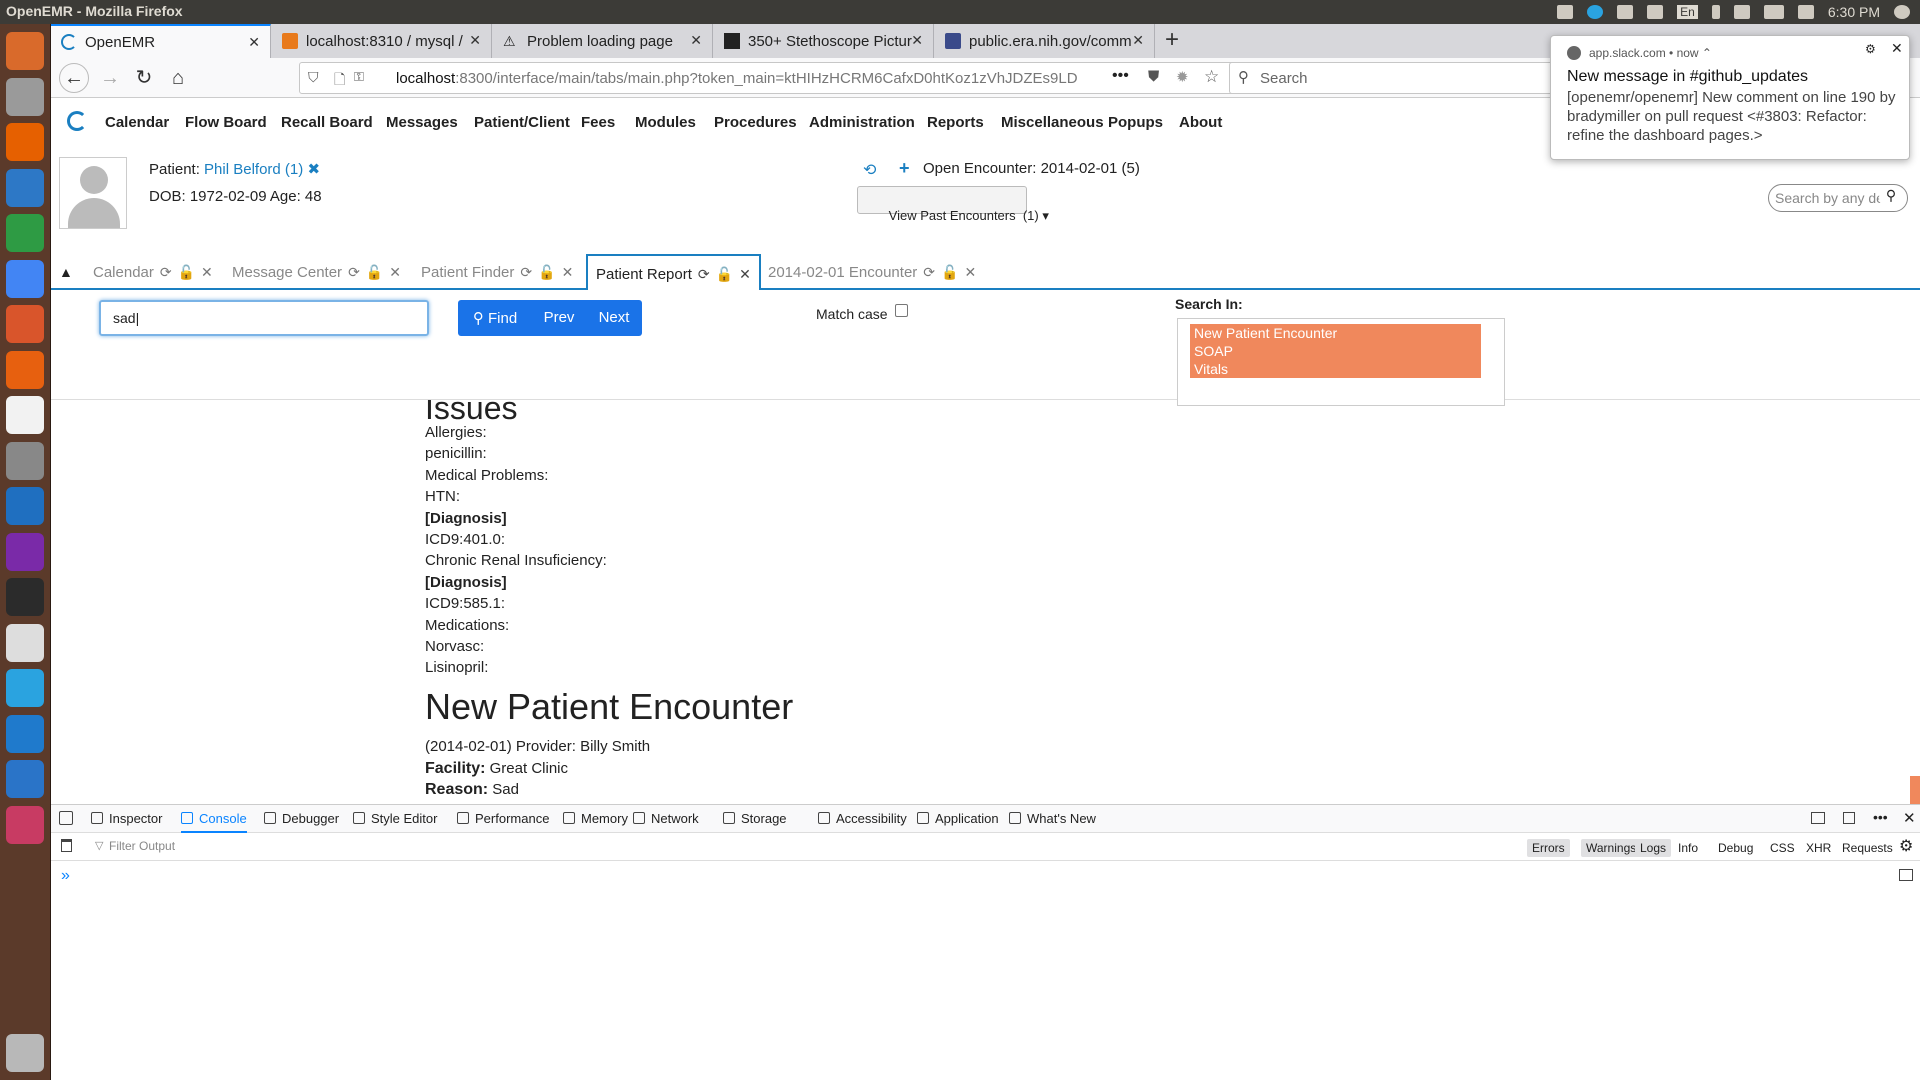  I want to click on menu-procedures: Procedures, so click(755, 122).